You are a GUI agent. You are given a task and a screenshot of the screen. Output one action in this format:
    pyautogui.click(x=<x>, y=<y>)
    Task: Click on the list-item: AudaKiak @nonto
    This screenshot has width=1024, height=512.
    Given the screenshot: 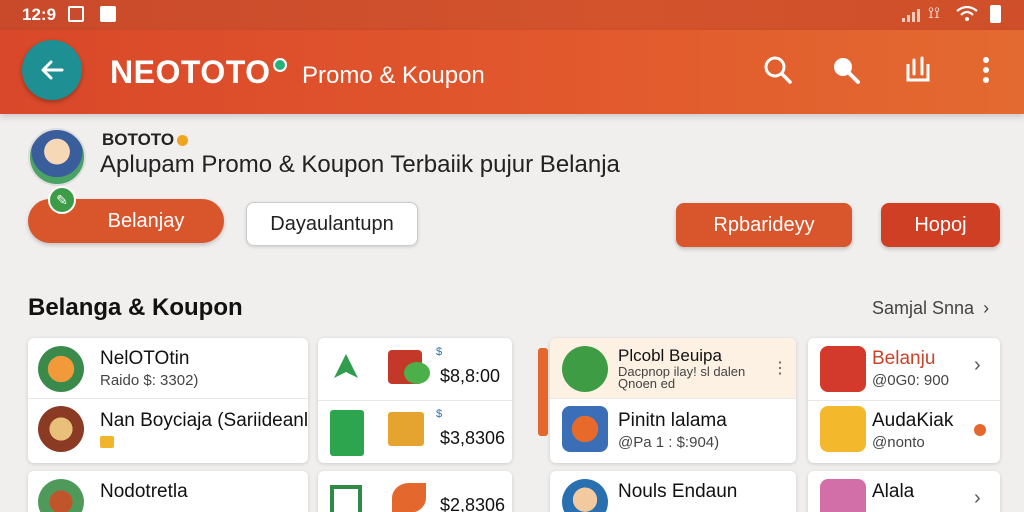 What is the action you would take?
    pyautogui.click(x=904, y=430)
    